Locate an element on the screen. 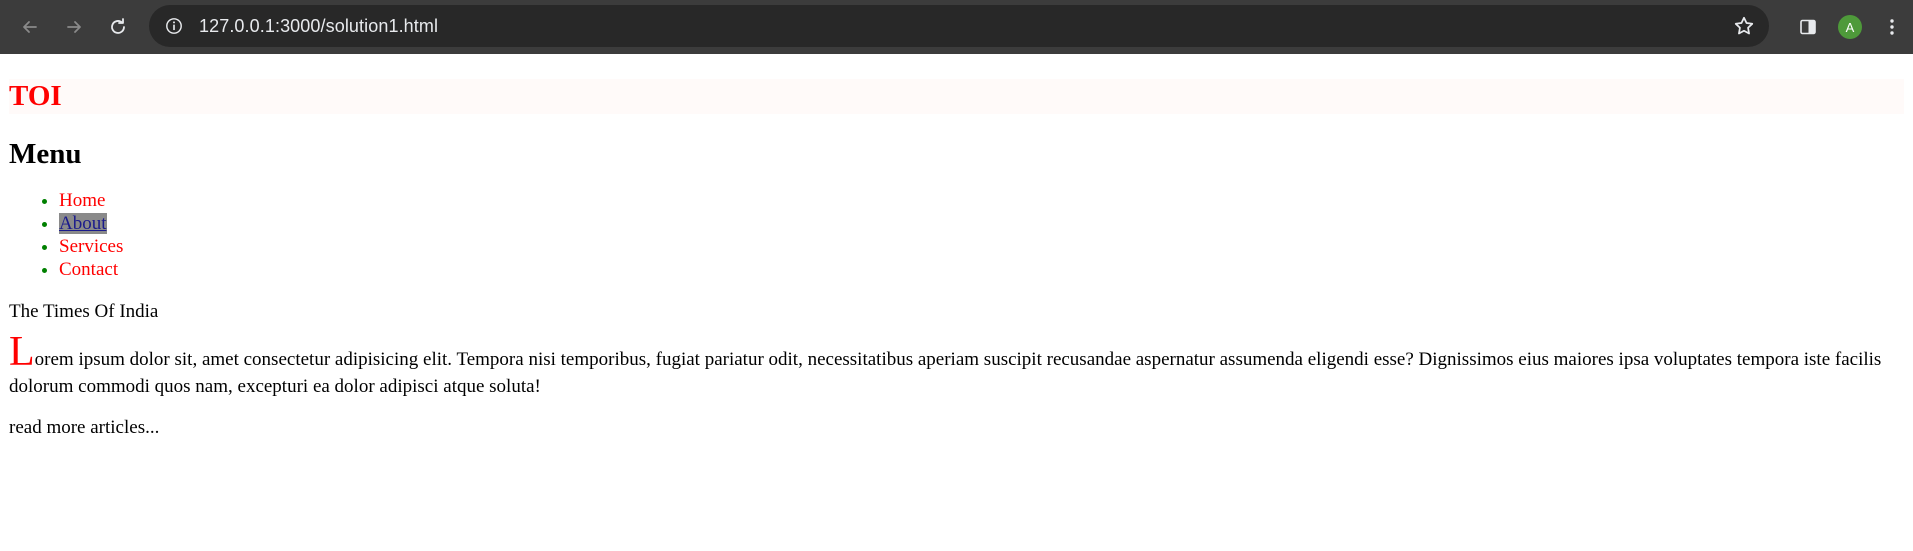 The height and width of the screenshot is (551, 1913). menu-item-home: Home is located at coordinates (981, 200).